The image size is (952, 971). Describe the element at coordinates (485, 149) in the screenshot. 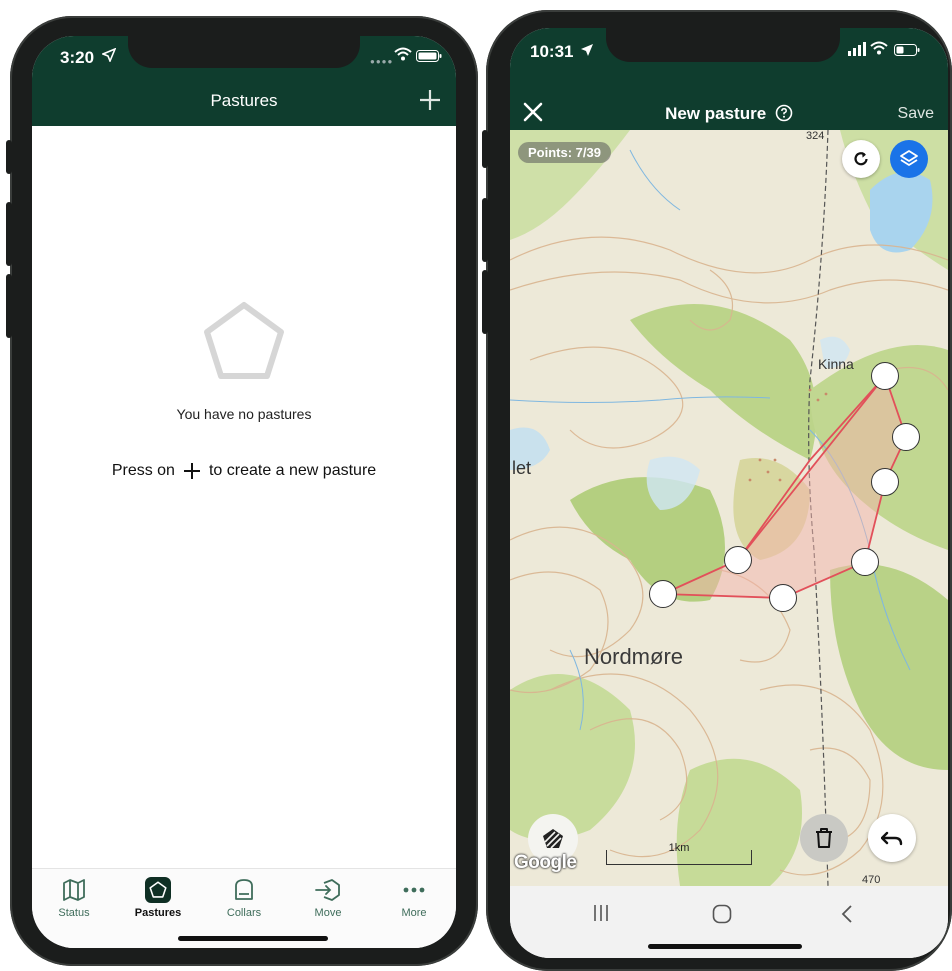

I see `bixby-button` at that location.